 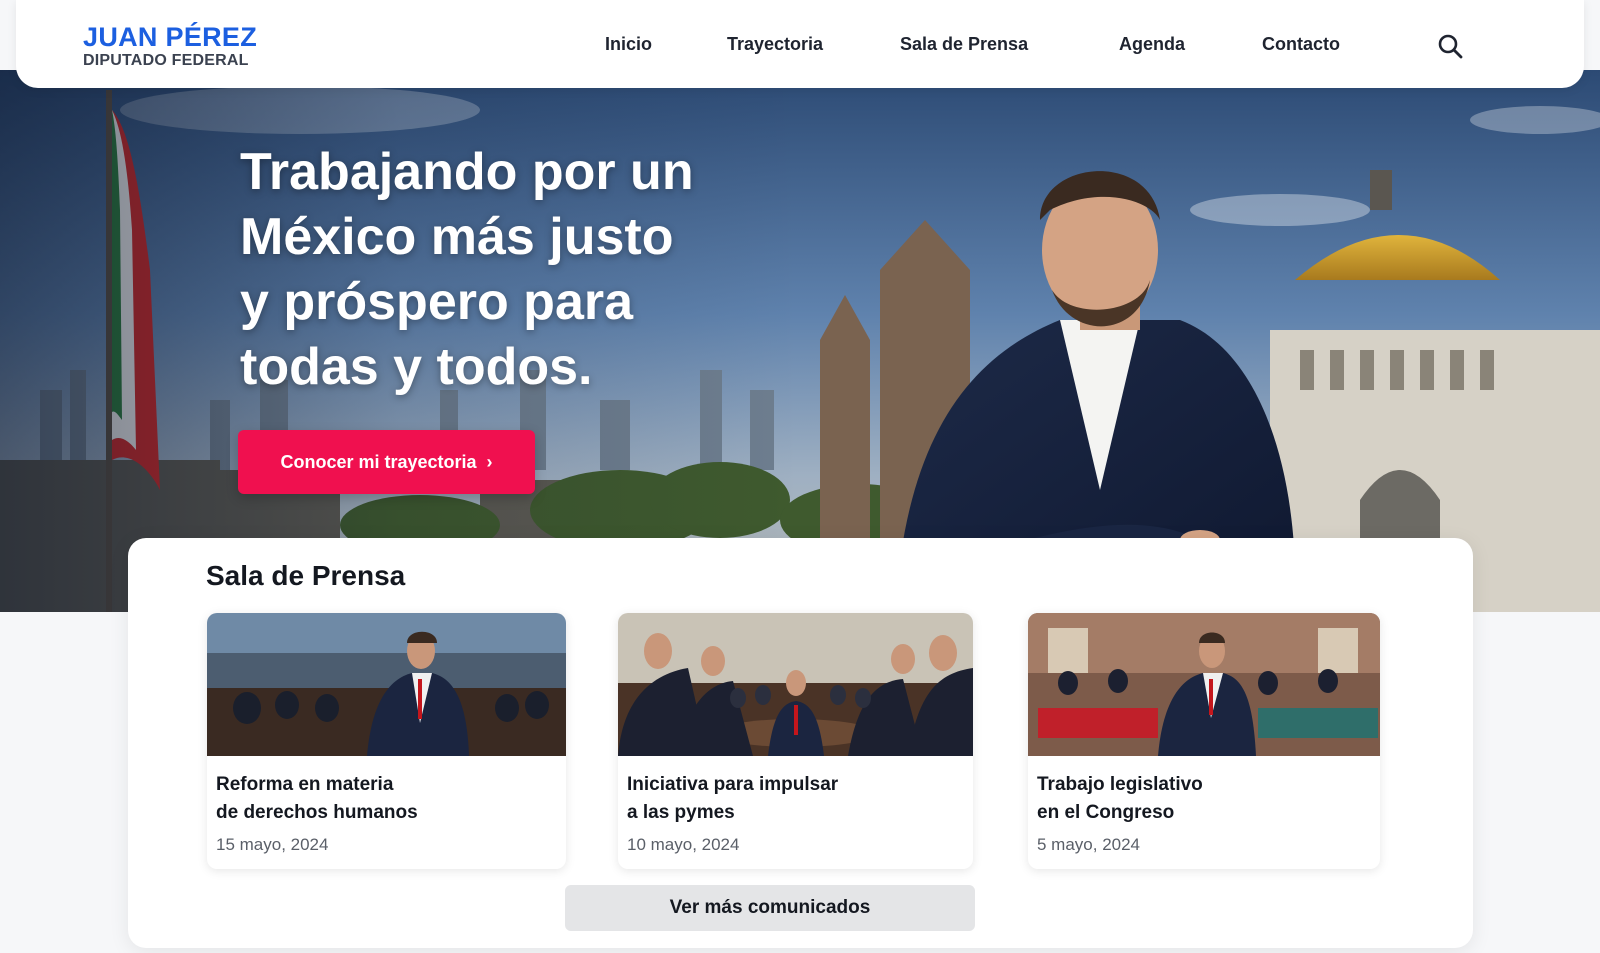 What do you see at coordinates (733, 798) in the screenshot?
I see `news-title: Iniciativa para impulsar a las pymes` at bounding box center [733, 798].